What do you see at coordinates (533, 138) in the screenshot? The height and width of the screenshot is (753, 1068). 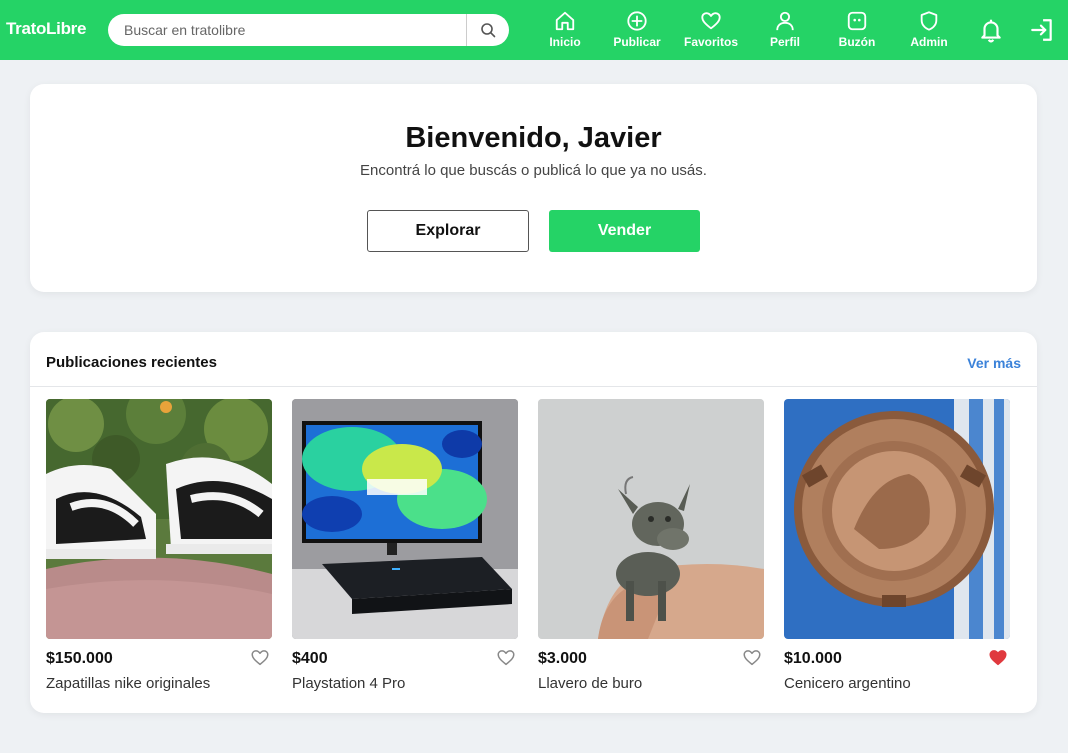 I see `welcome-title: Bienvenido, Javier` at bounding box center [533, 138].